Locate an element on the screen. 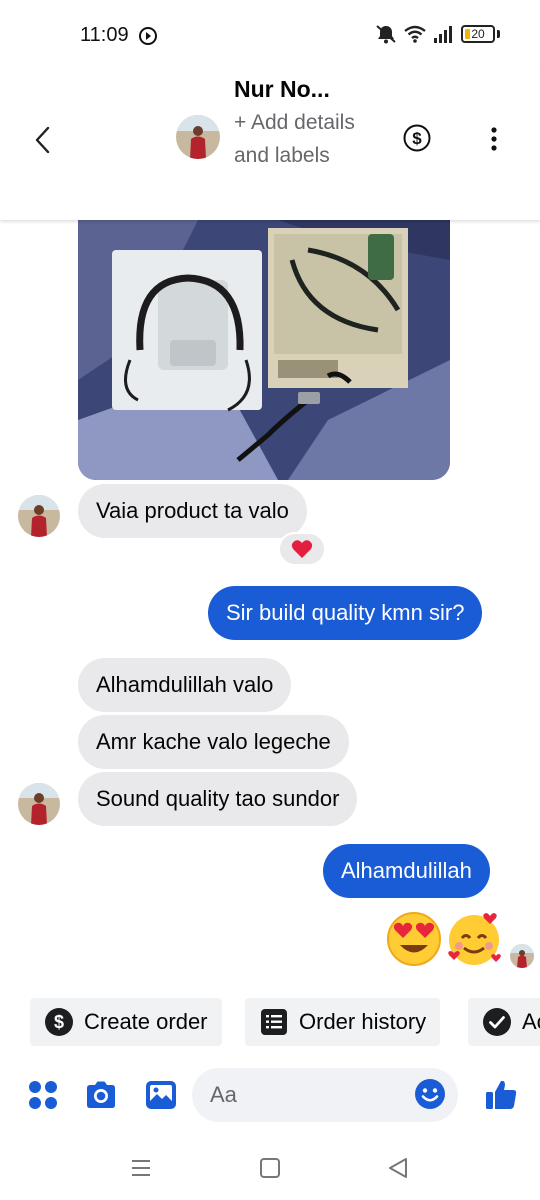  home-icon is located at coordinates (270, 1168).